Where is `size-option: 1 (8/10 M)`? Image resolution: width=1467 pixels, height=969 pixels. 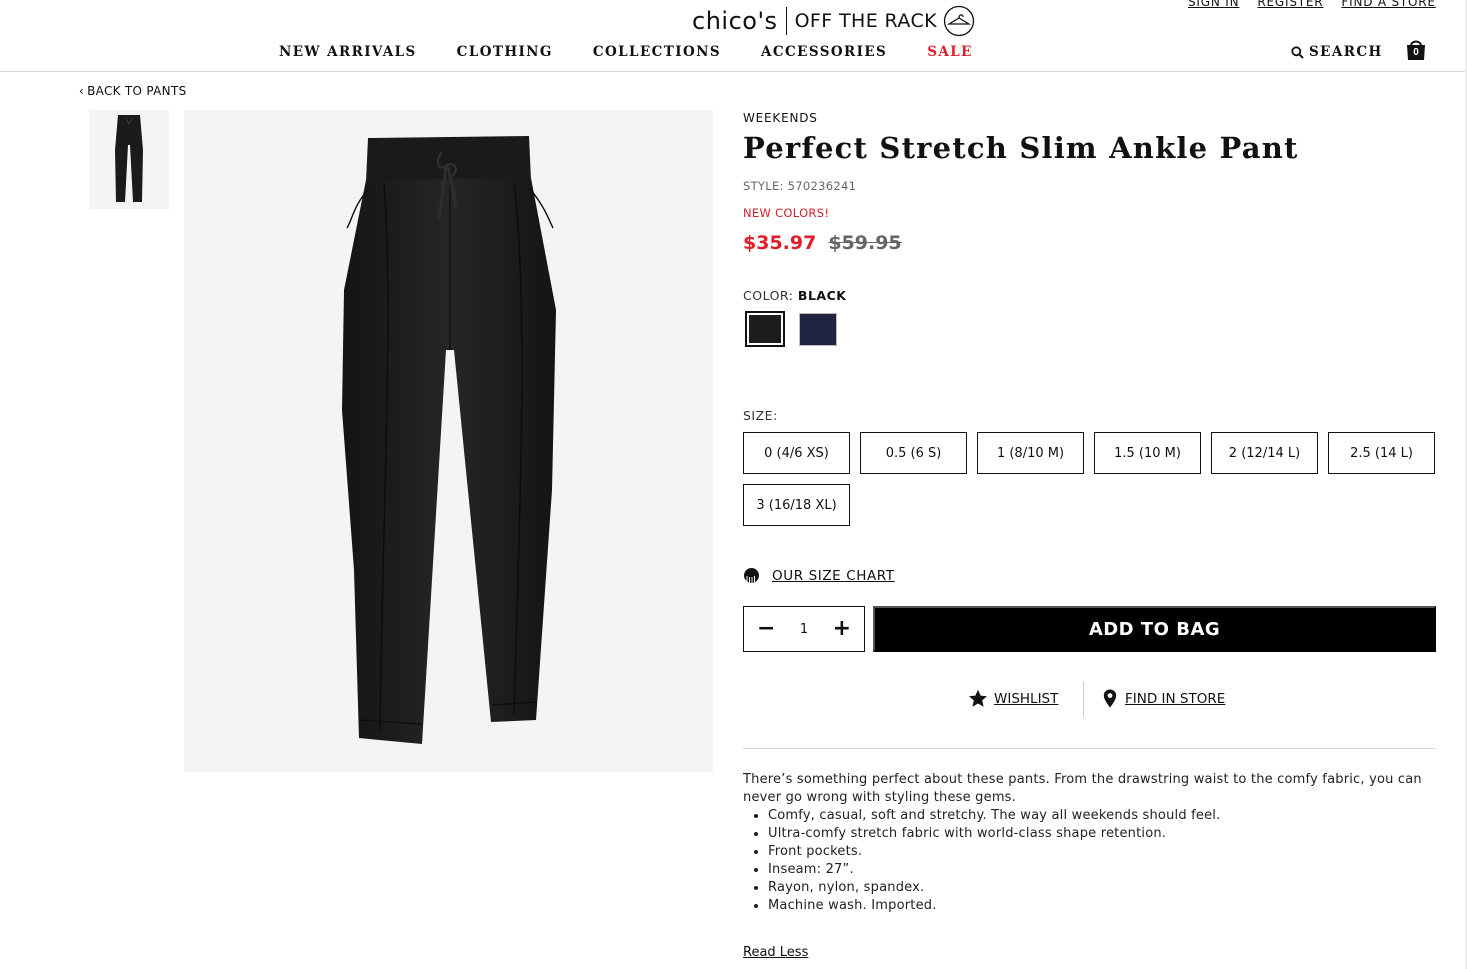 size-option: 1 (8/10 M) is located at coordinates (1030, 453).